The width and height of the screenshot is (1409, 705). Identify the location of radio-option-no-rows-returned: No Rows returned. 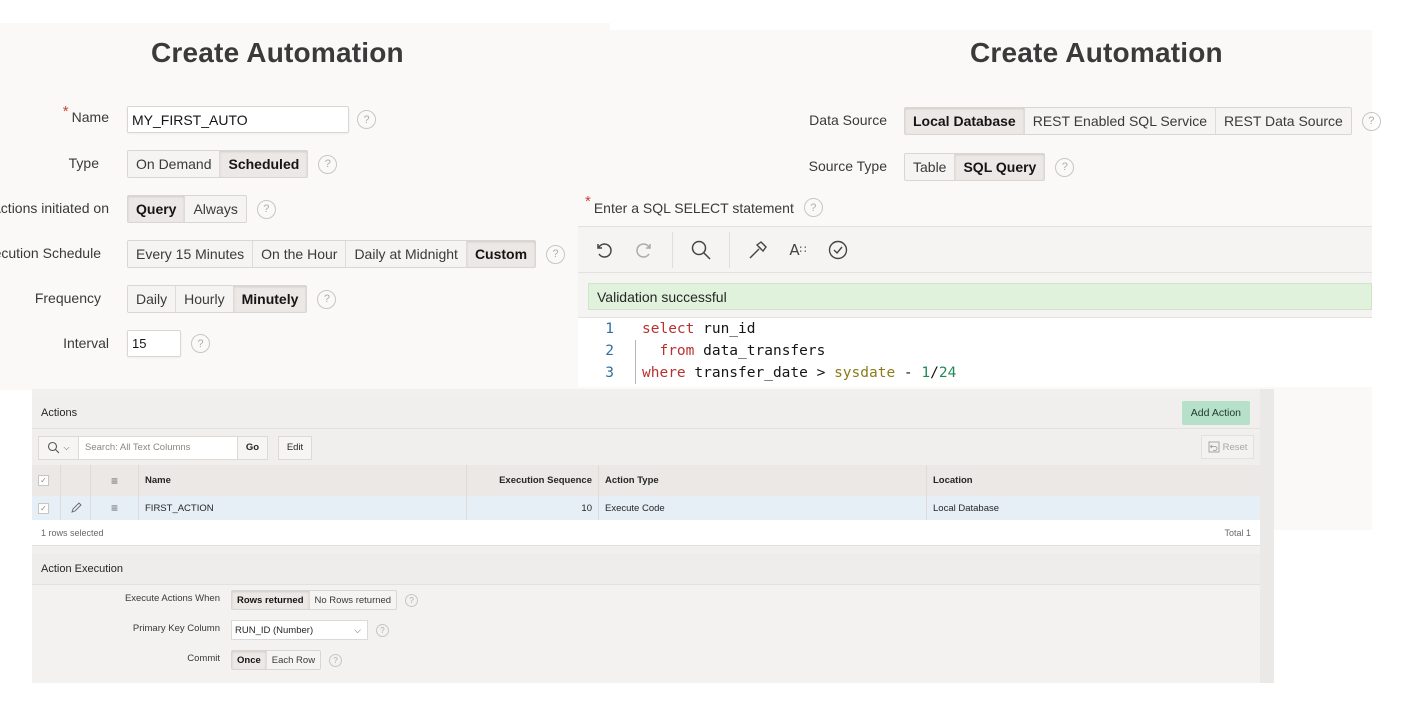
(353, 600).